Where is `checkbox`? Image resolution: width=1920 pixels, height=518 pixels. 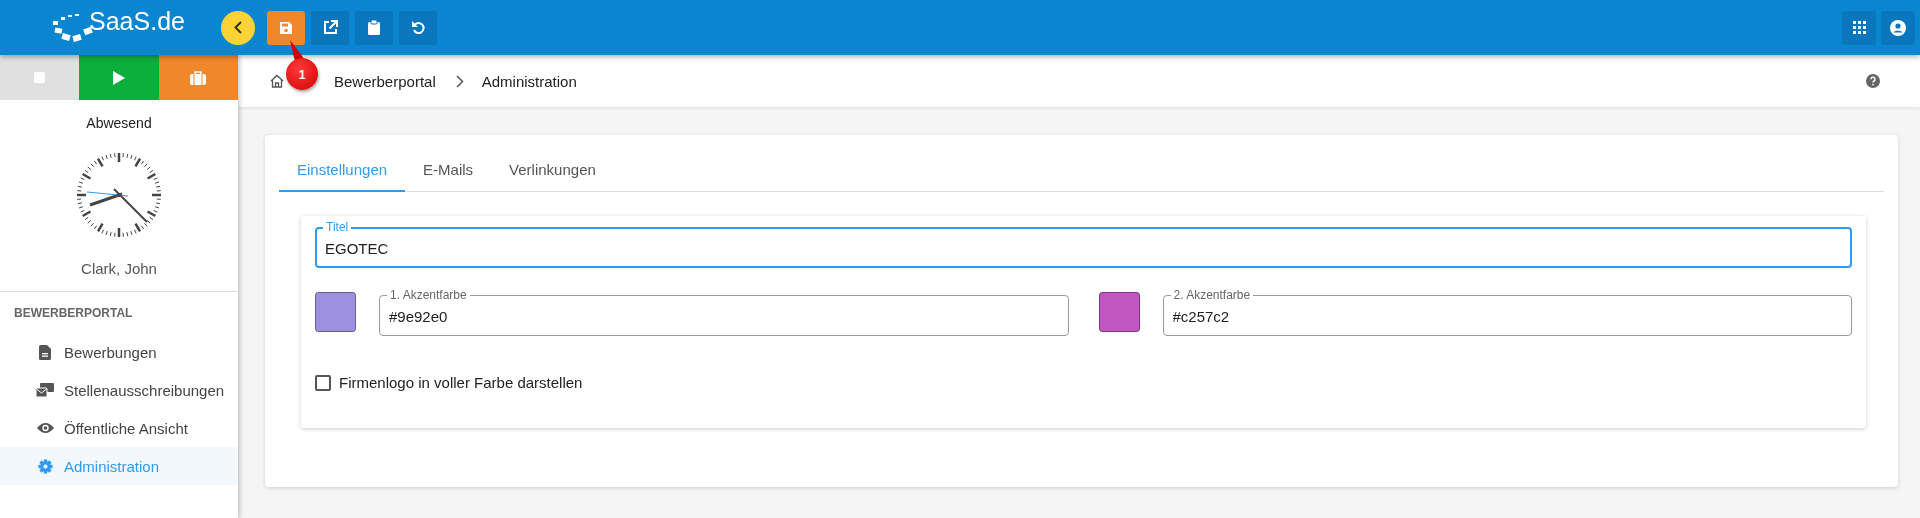
checkbox is located at coordinates (323, 382).